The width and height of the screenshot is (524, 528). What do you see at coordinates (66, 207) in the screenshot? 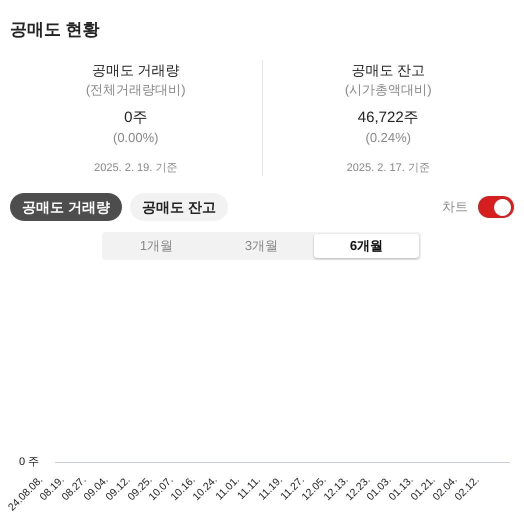
I see `tab: 공매도 거래량` at bounding box center [66, 207].